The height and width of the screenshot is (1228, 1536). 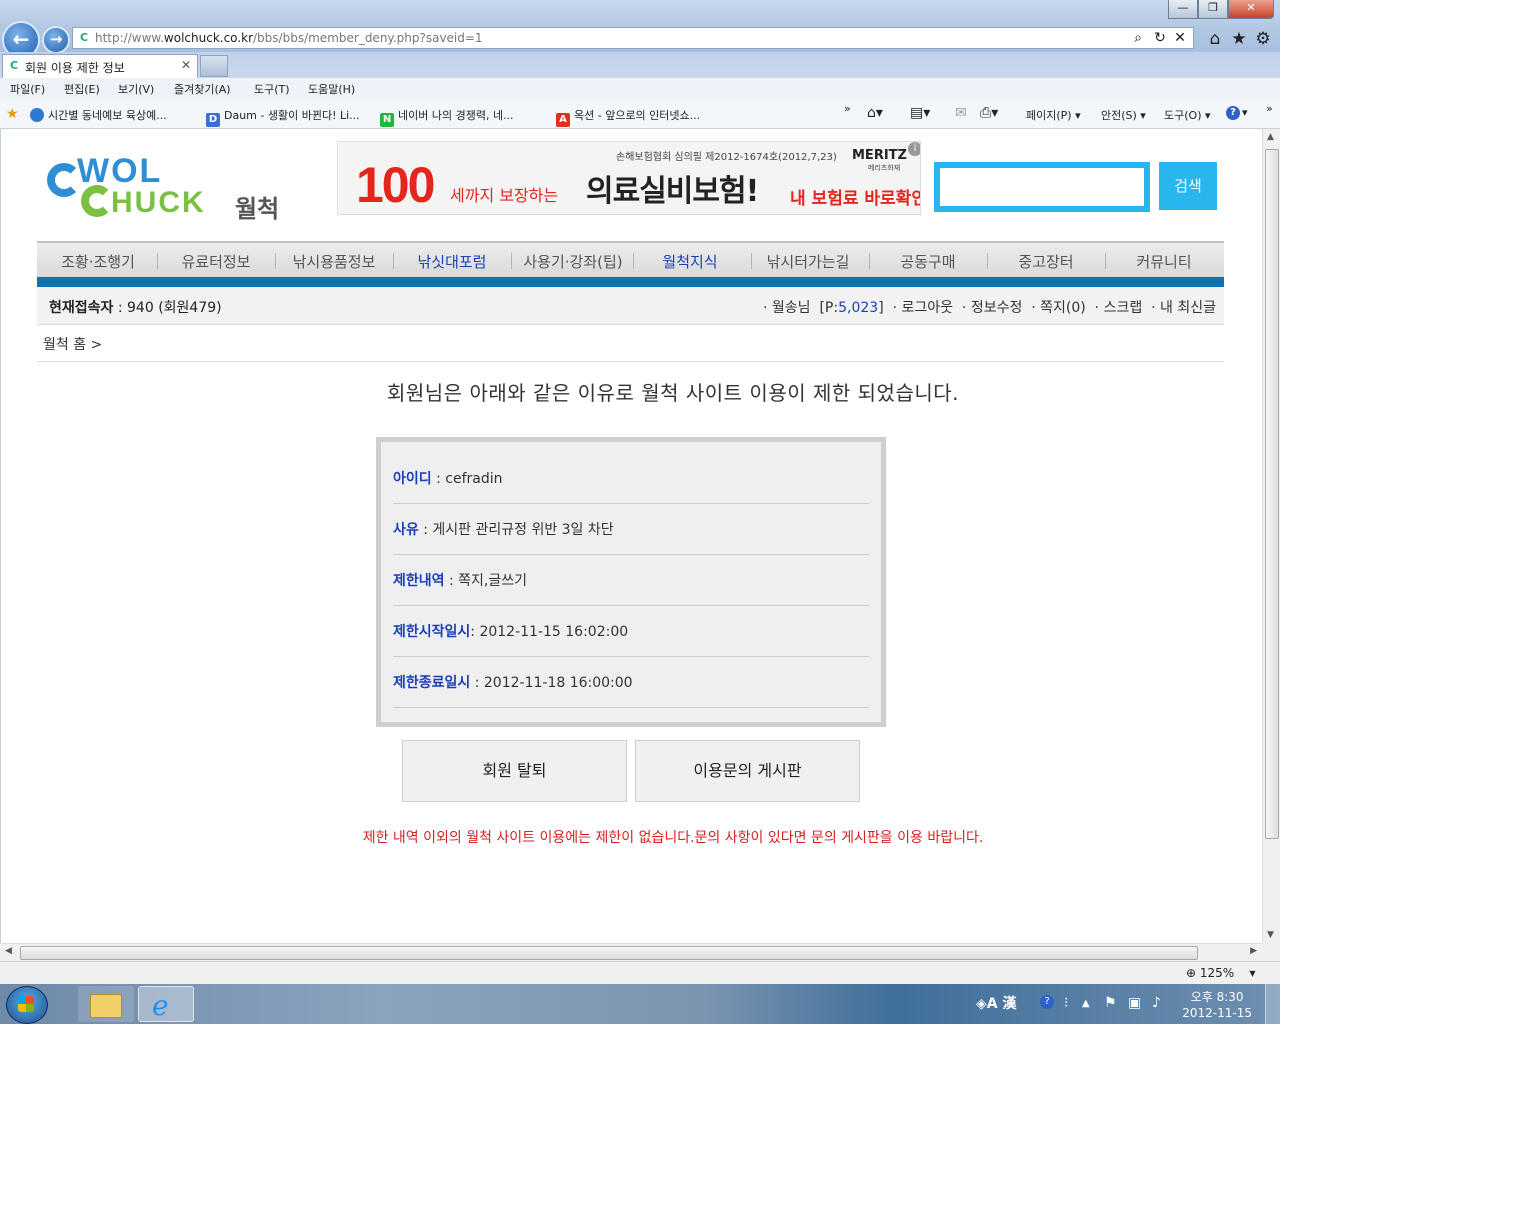 What do you see at coordinates (106, 1004) in the screenshot?
I see `taskbar-explorer` at bounding box center [106, 1004].